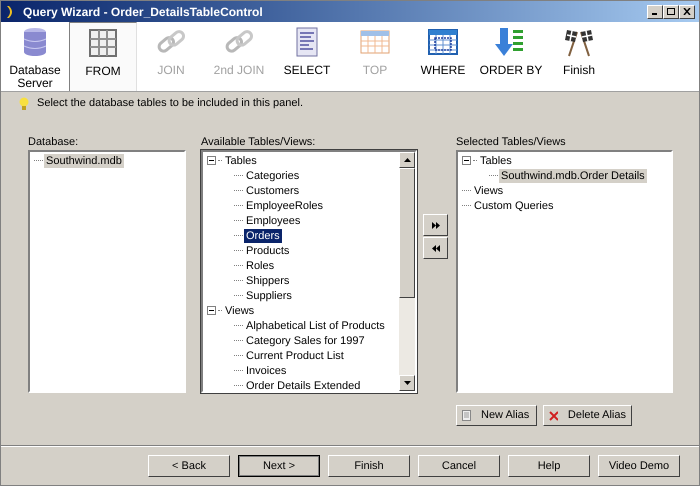 This screenshot has height=486, width=700. What do you see at coordinates (407, 160) in the screenshot?
I see `scroll-up-icon` at bounding box center [407, 160].